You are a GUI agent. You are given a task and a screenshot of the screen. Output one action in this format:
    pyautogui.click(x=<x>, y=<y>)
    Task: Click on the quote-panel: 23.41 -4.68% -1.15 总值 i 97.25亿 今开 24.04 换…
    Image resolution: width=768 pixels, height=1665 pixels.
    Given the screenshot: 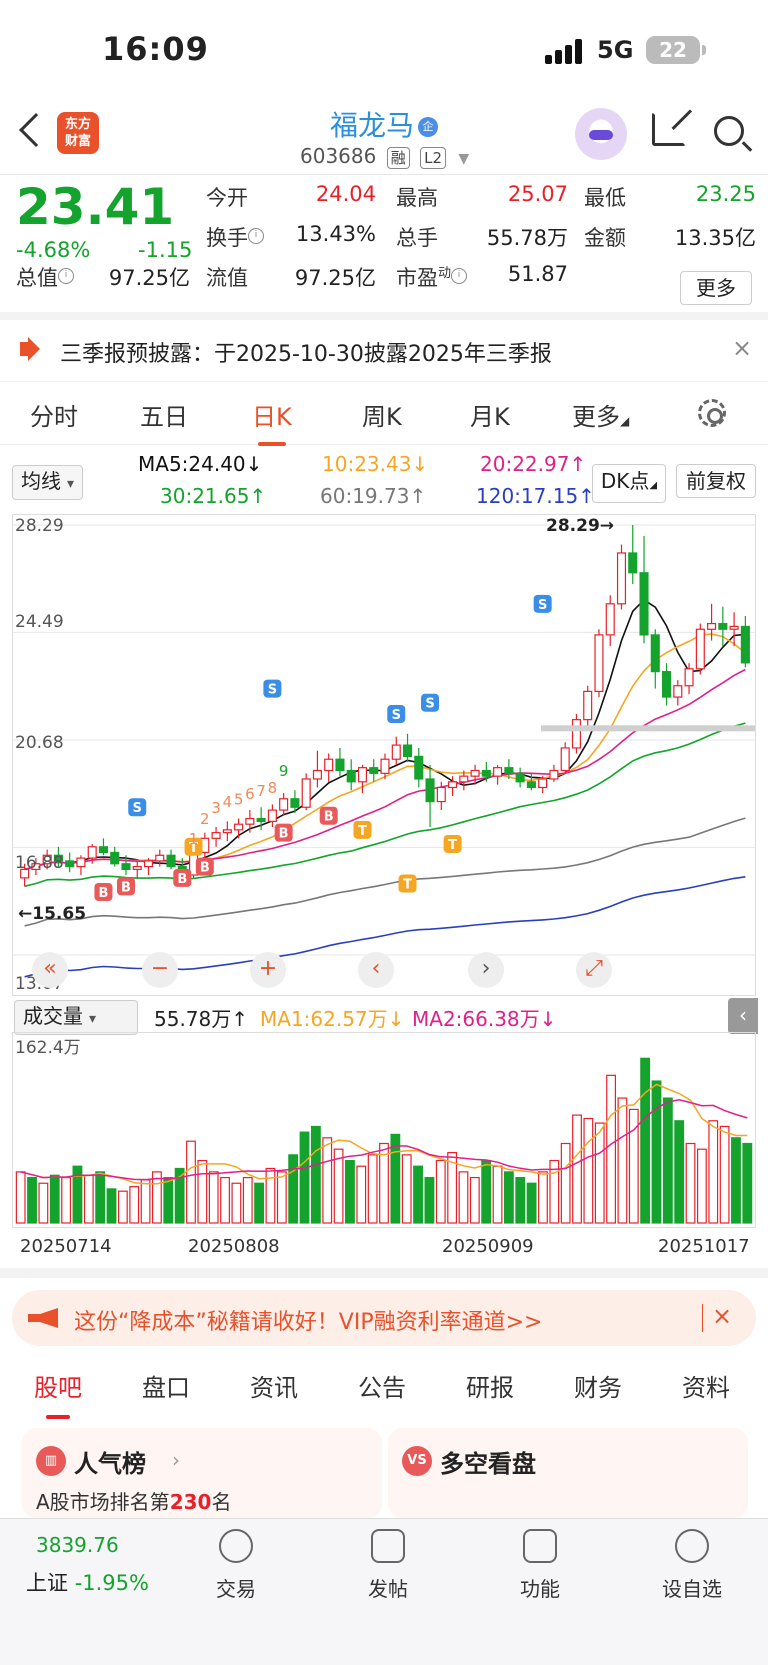 What is the action you would take?
    pyautogui.click(x=384, y=248)
    